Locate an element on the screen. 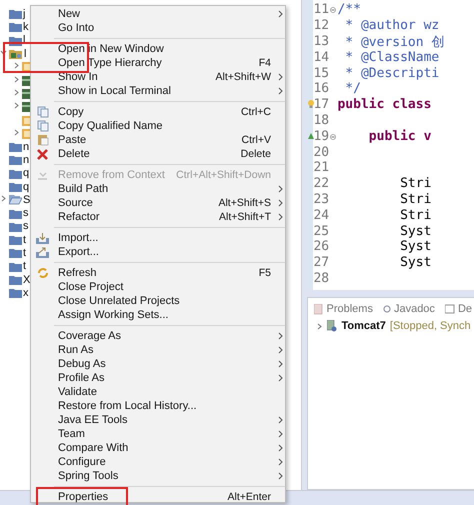 The height and width of the screenshot is (505, 474). line-number: 26 is located at coordinates (321, 246).